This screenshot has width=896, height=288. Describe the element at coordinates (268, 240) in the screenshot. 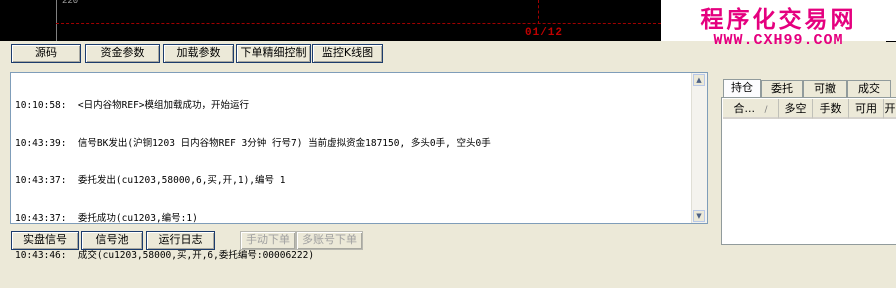

I see `manual-order-button: 手动下单` at that location.